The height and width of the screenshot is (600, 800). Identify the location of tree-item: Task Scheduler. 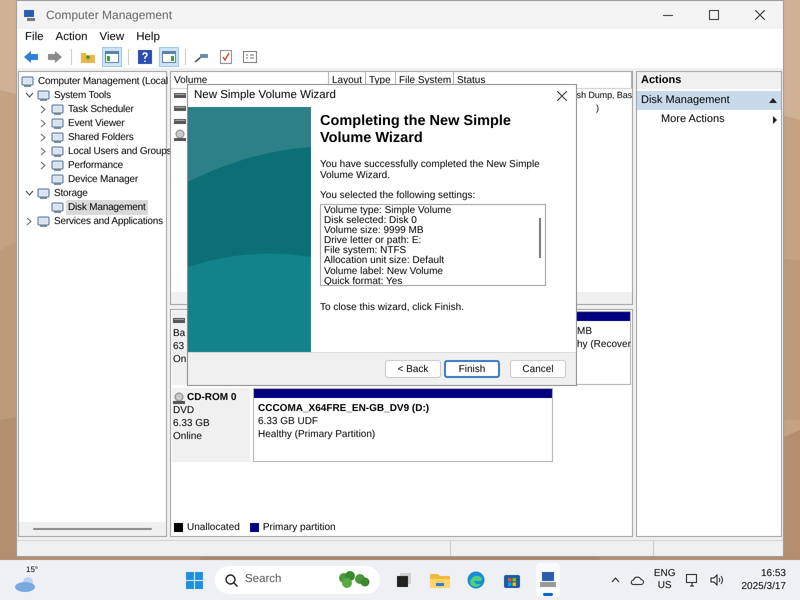
(101, 109).